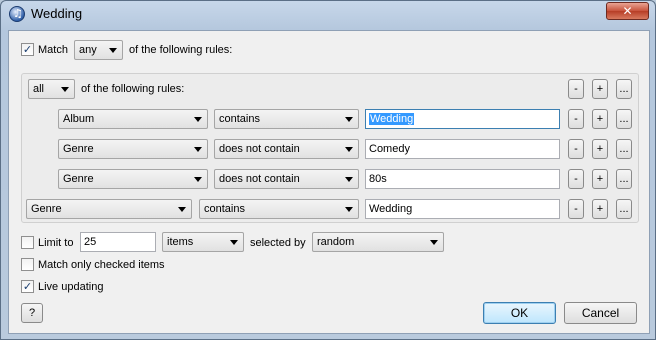 This screenshot has width=656, height=340. I want to click on limit-unit-select: items, so click(203, 242).